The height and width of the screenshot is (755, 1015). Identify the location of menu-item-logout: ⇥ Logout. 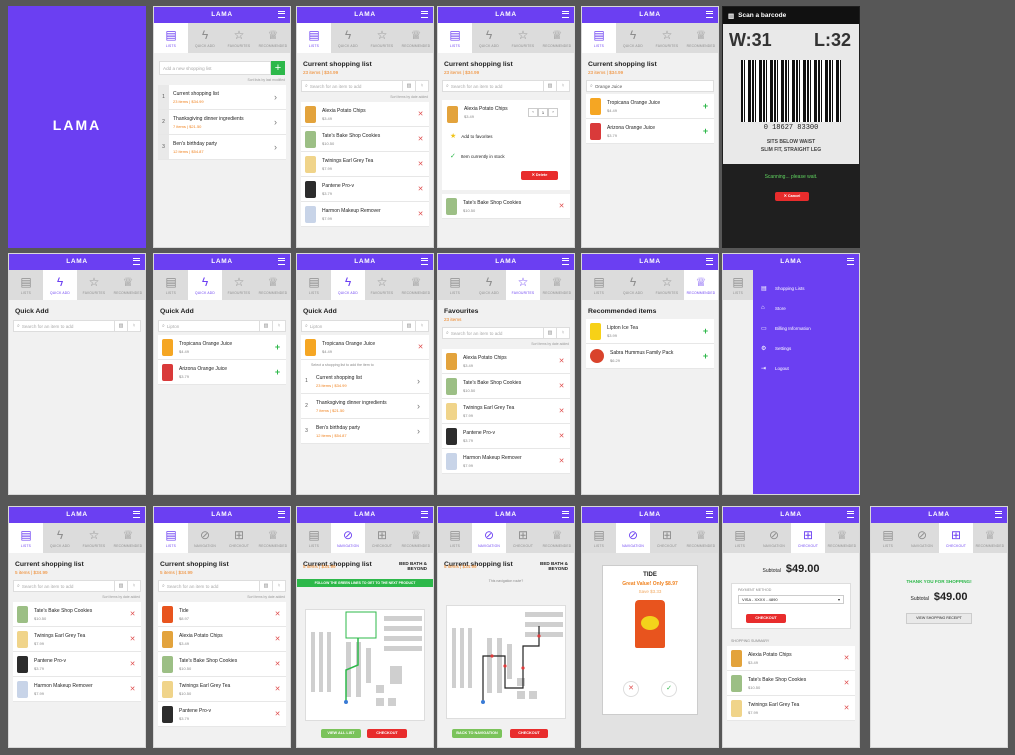
(806, 368).